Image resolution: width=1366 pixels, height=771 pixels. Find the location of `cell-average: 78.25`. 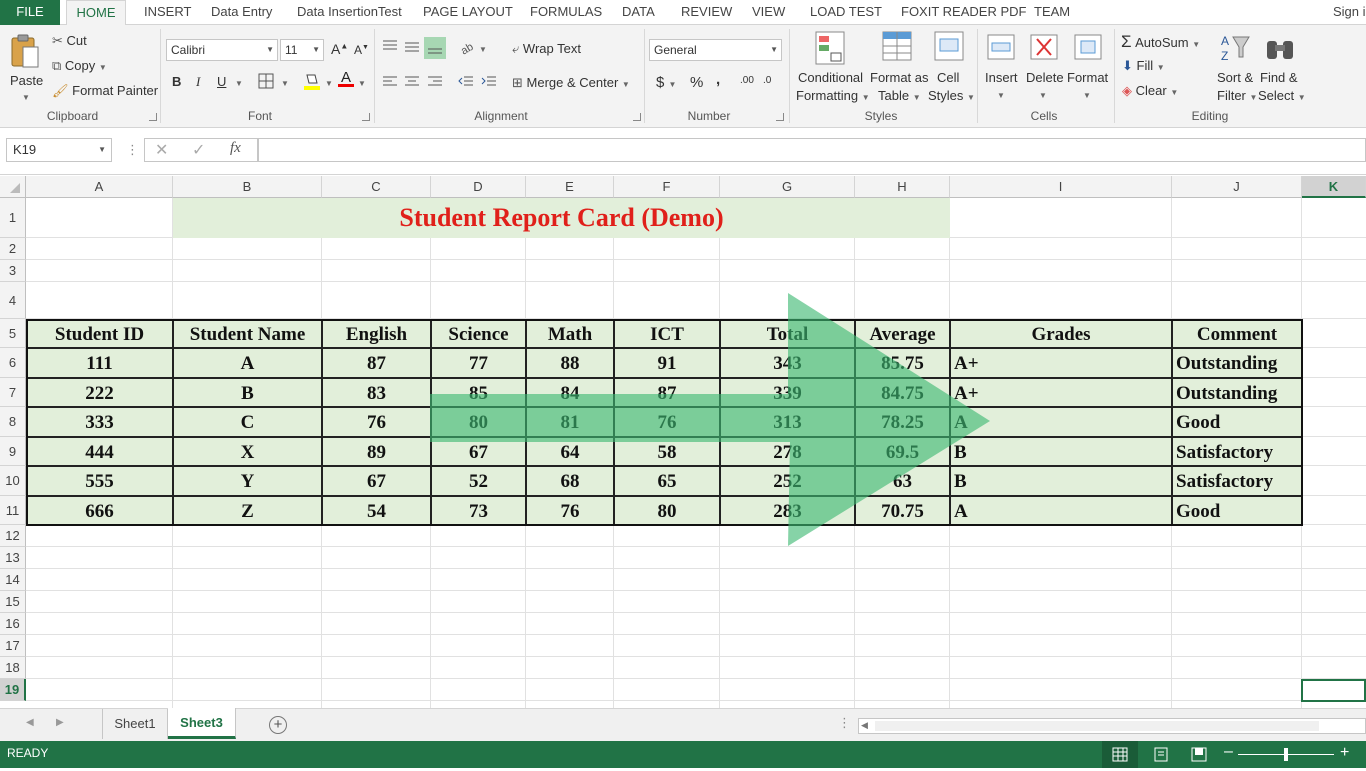

cell-average: 78.25 is located at coordinates (902, 422).